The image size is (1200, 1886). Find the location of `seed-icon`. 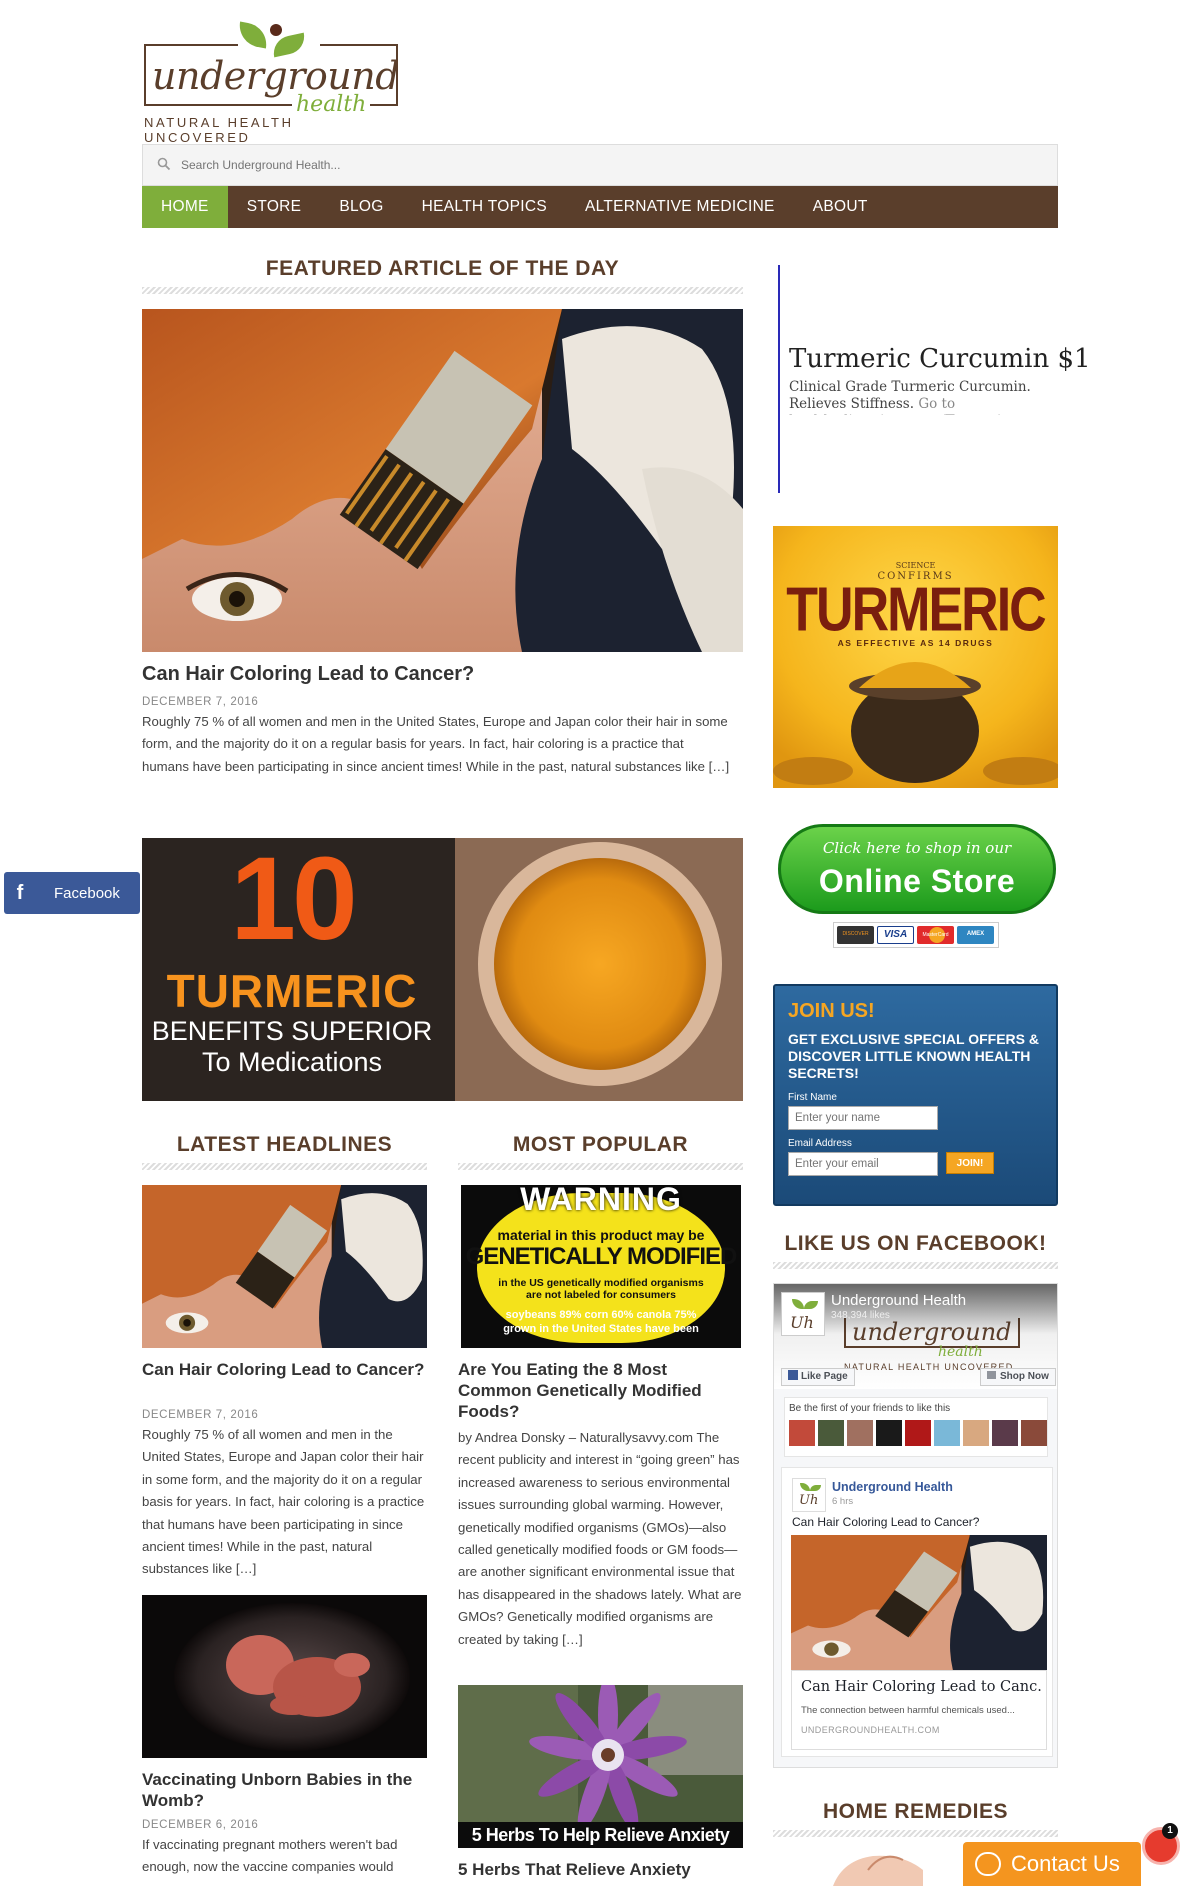

seed-icon is located at coordinates (276, 30).